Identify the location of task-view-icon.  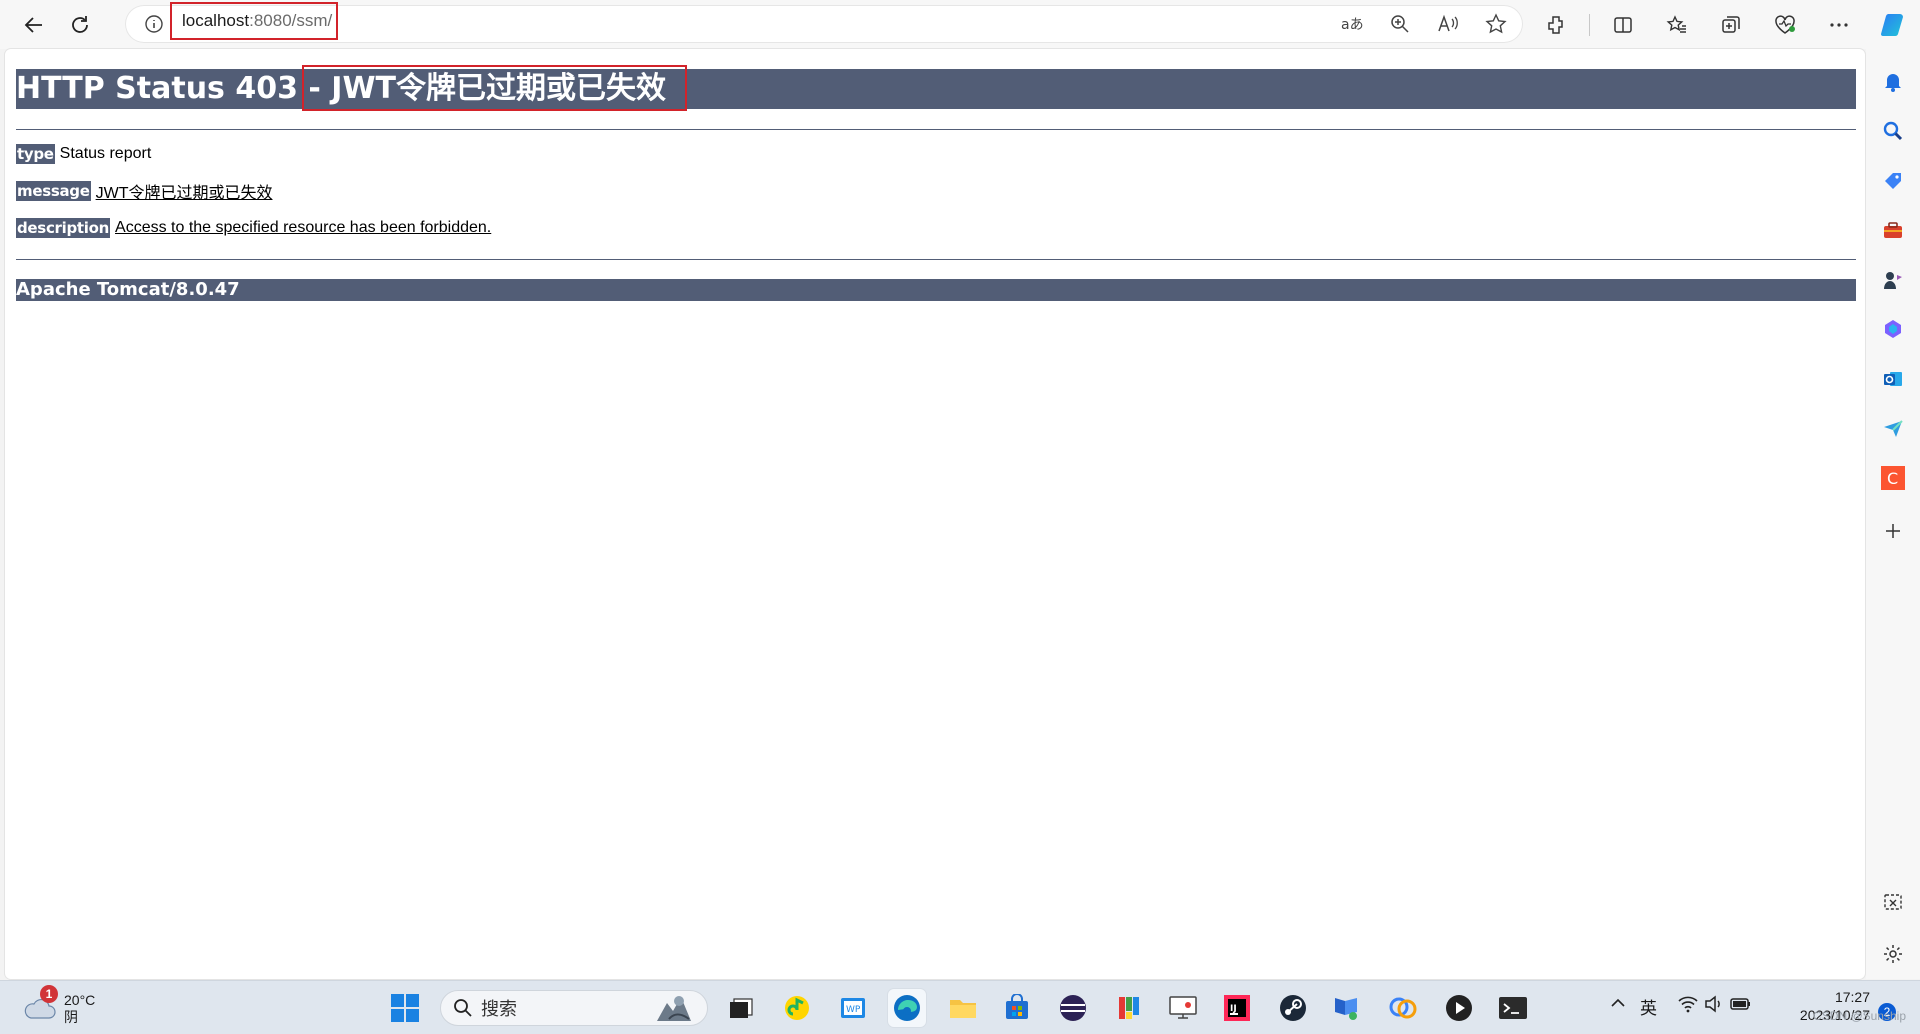
(741, 1008).